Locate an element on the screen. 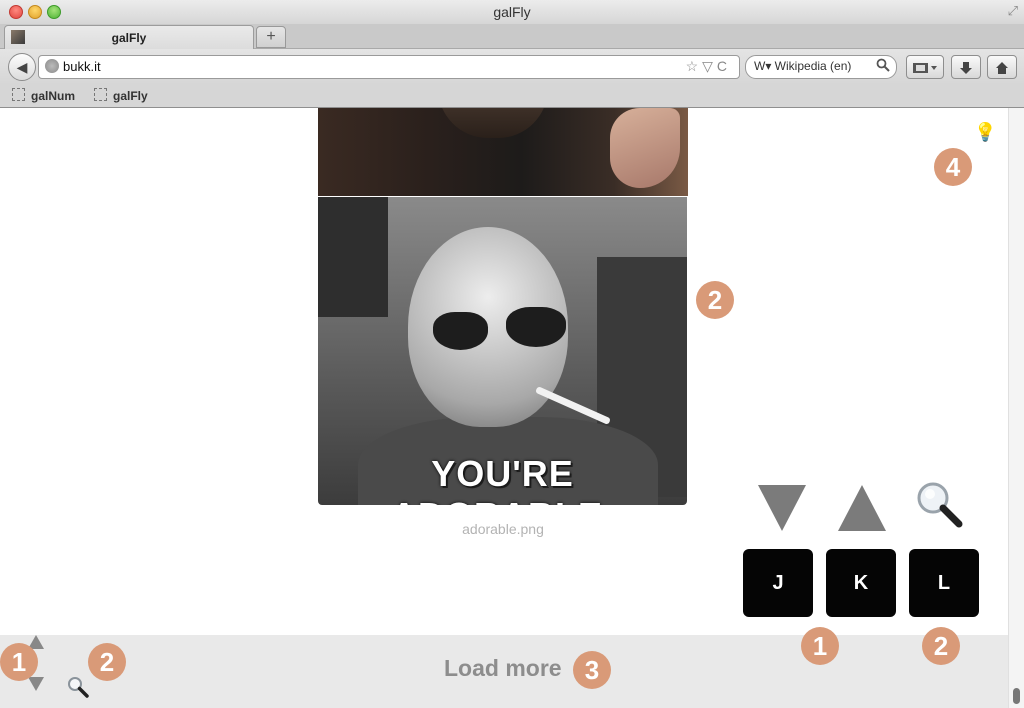 The width and height of the screenshot is (1024, 708). home-icon is located at coordinates (1002, 67).